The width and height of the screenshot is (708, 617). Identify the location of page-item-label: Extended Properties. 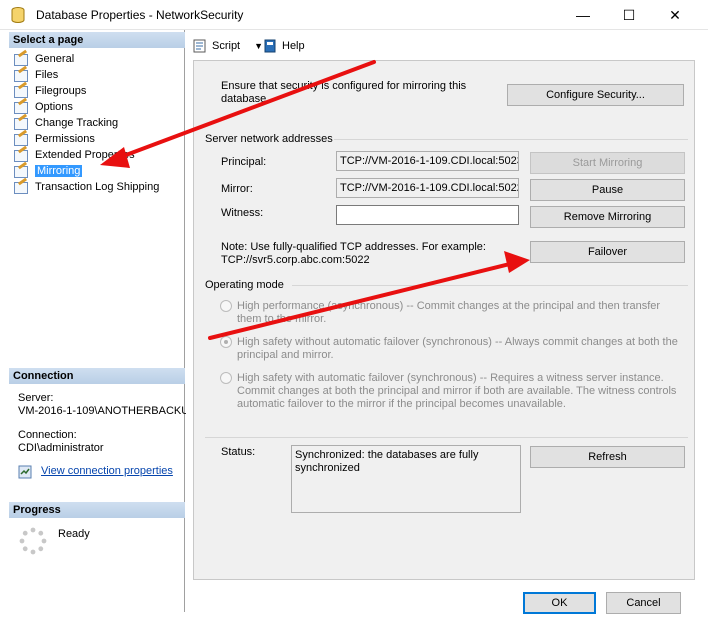
(85, 155).